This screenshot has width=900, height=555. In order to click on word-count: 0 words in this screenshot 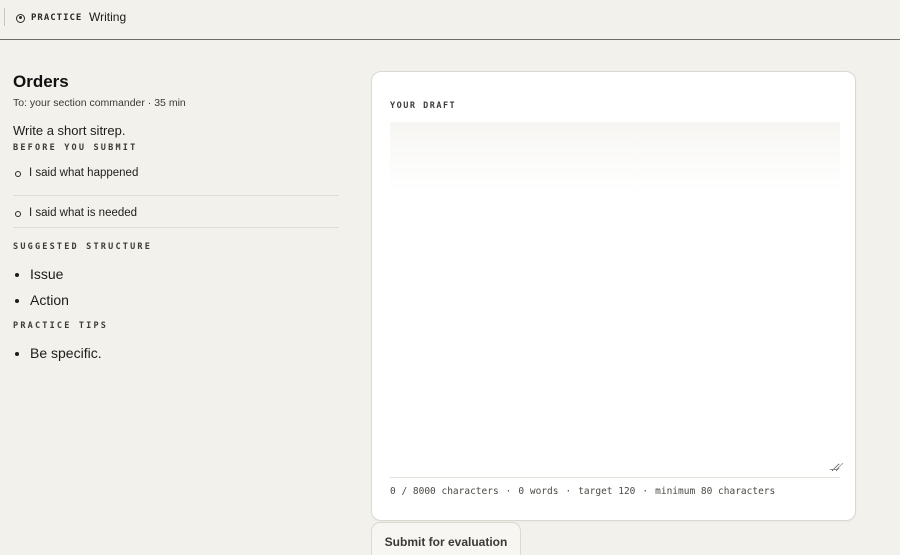, I will do `click(538, 491)`.